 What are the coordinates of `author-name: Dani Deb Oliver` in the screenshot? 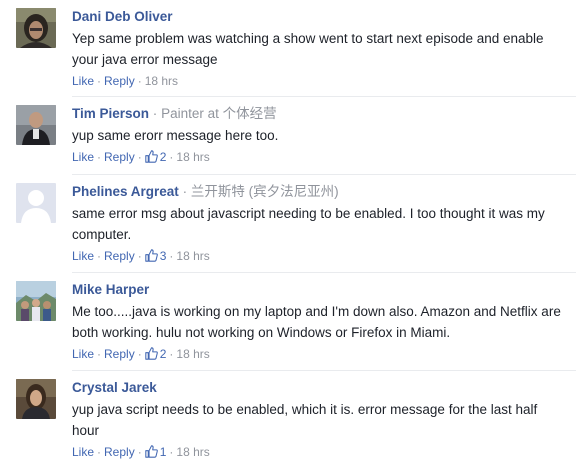 It's located at (122, 16).